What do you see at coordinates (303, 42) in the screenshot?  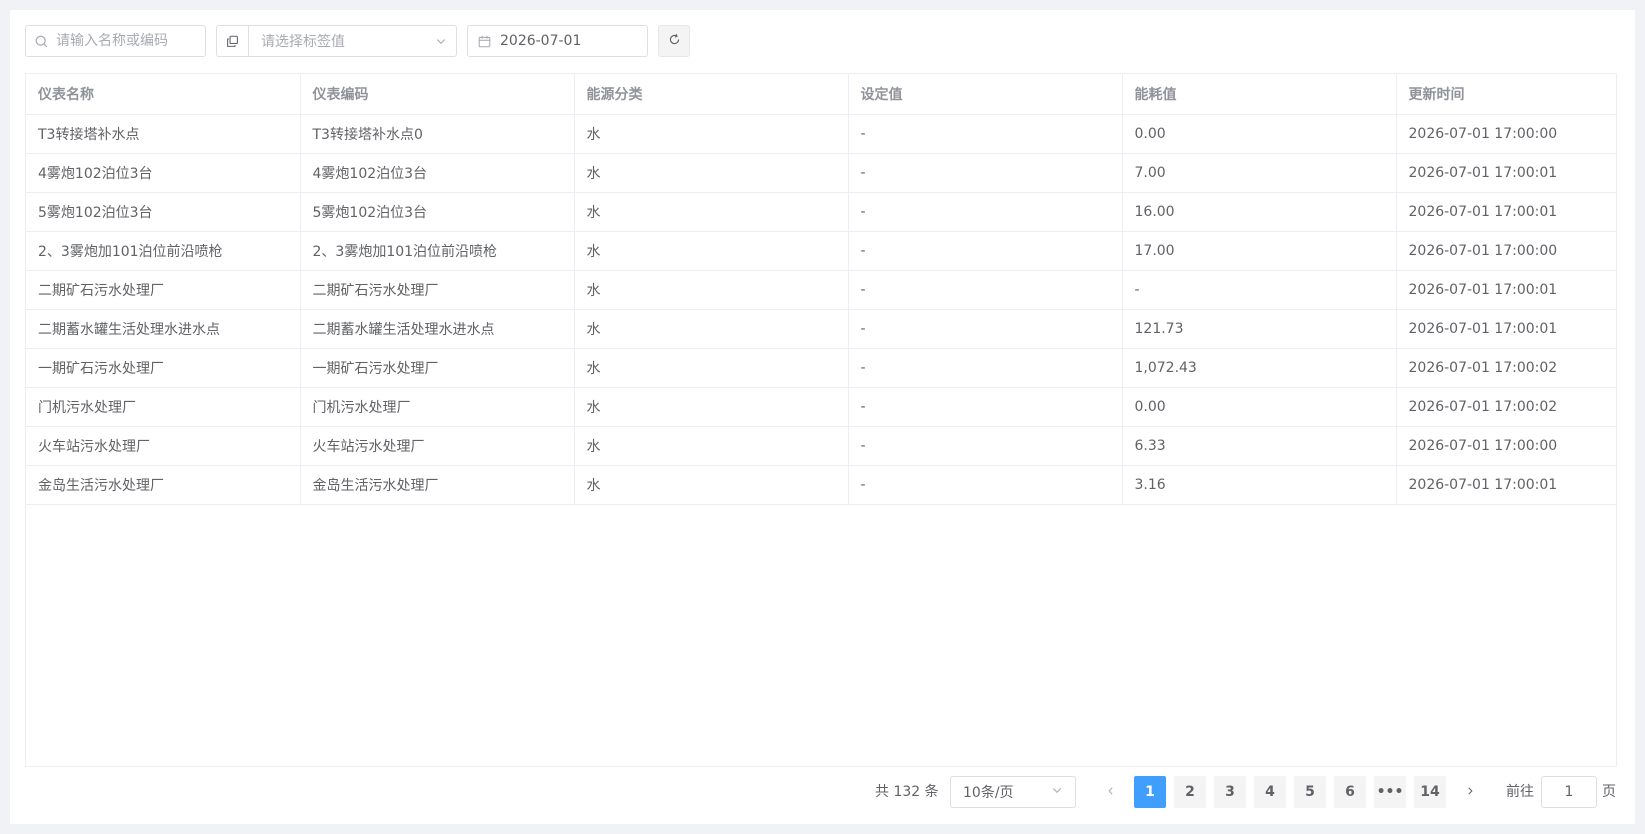 I see `tag-select-placeholder: 请选择标签值` at bounding box center [303, 42].